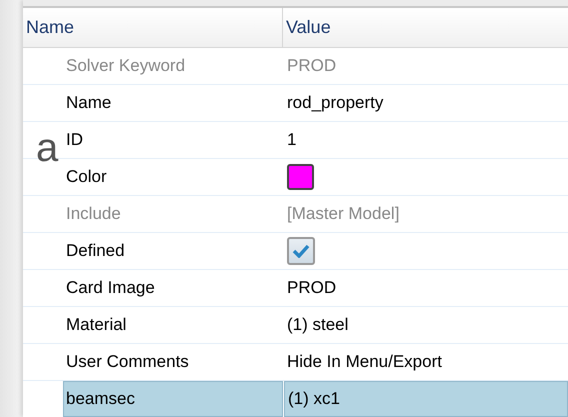 Image resolution: width=568 pixels, height=417 pixels. Describe the element at coordinates (74, 140) in the screenshot. I see `property-name-cell-text: ID` at that location.